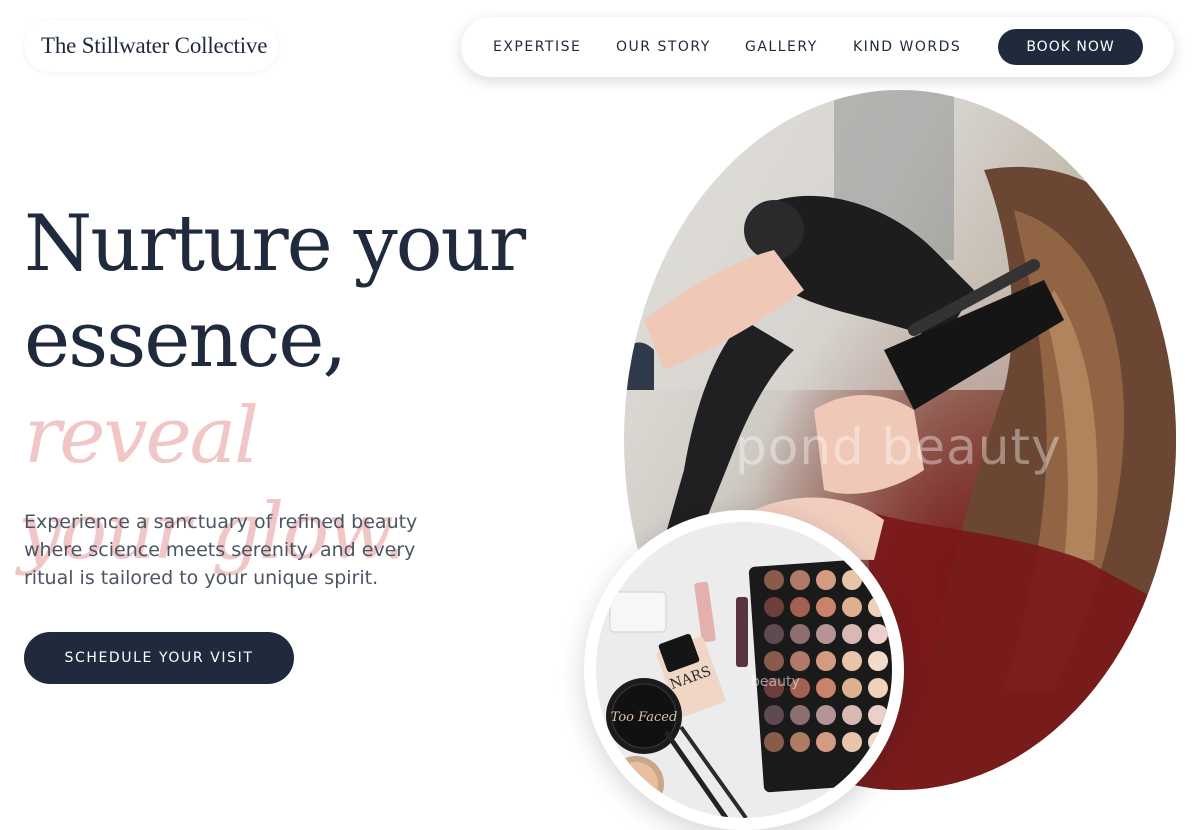 The width and height of the screenshot is (1200, 830). Describe the element at coordinates (537, 47) in the screenshot. I see `nav-item-expertise: EXPERTISE` at that location.